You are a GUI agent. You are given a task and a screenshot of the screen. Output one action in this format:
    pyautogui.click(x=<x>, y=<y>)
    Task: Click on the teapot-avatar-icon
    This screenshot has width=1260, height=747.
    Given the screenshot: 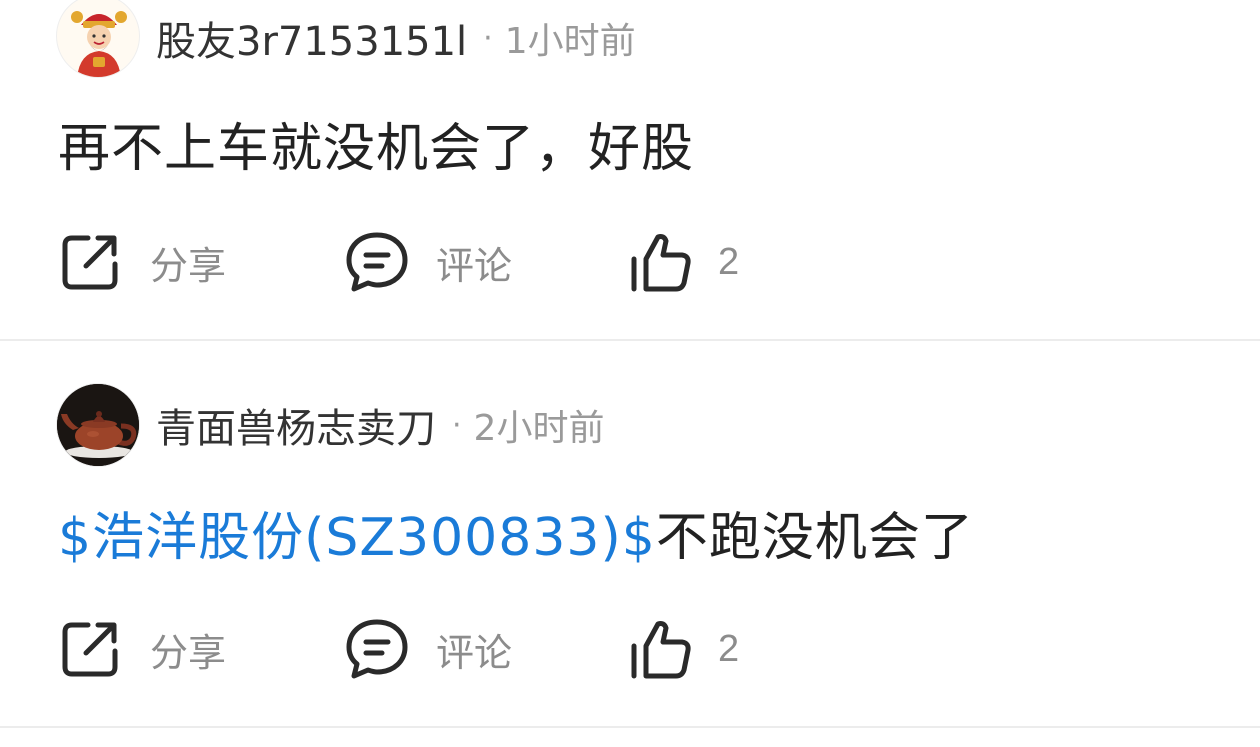 What is the action you would take?
    pyautogui.click(x=98, y=425)
    